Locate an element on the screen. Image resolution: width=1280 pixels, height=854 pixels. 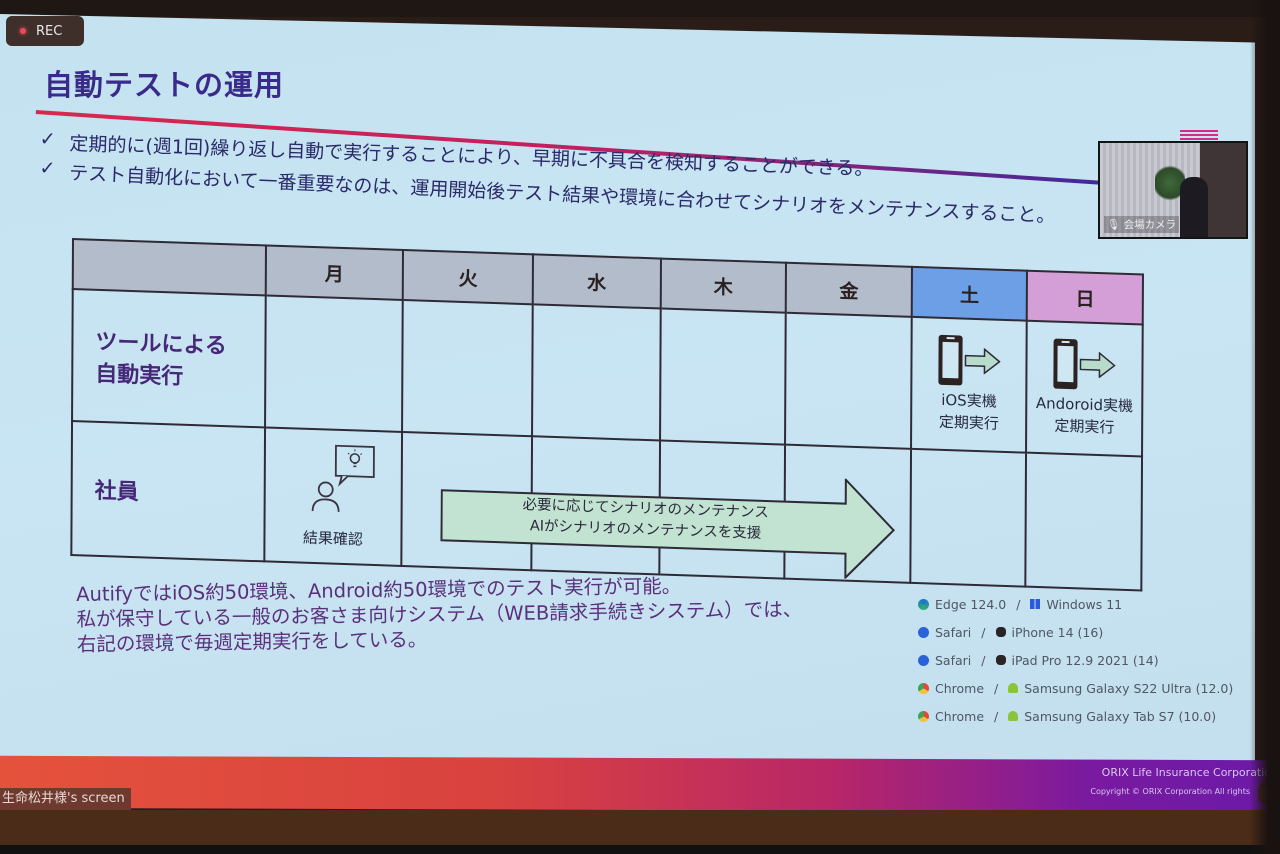
device-name: Windows 11 is located at coordinates (1084, 604).